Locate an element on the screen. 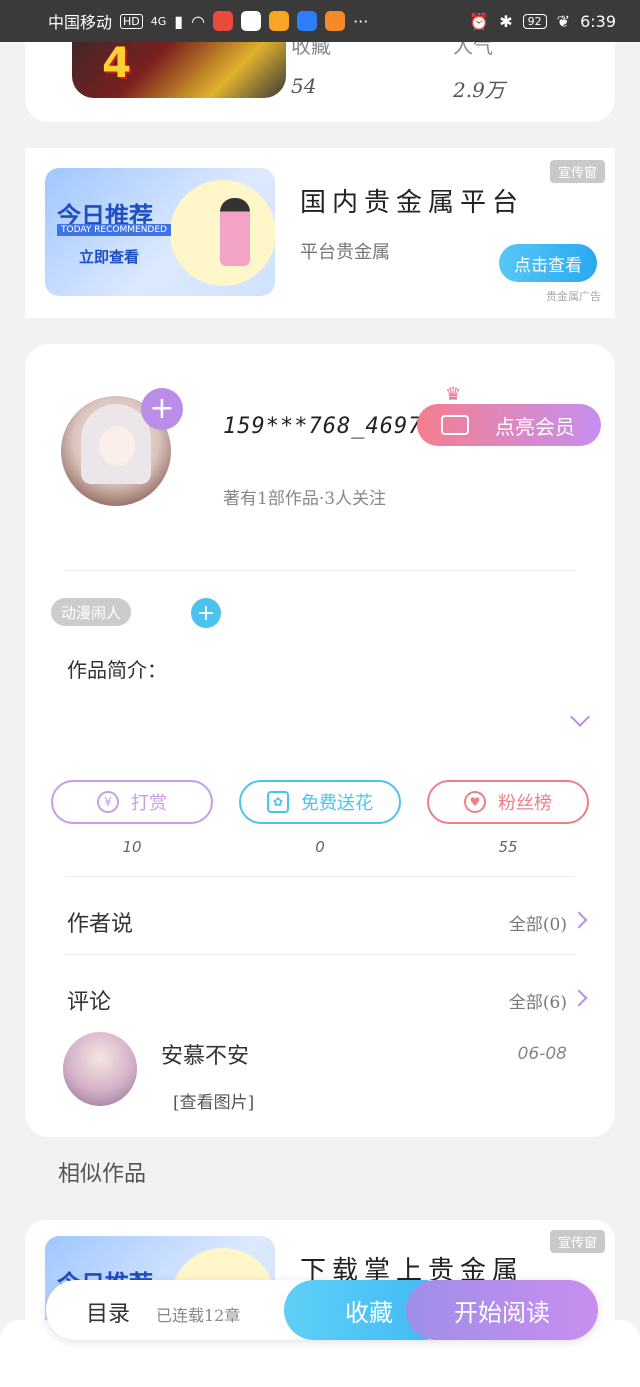 The image size is (640, 1387). signal-icon: ▮ is located at coordinates (179, 21).